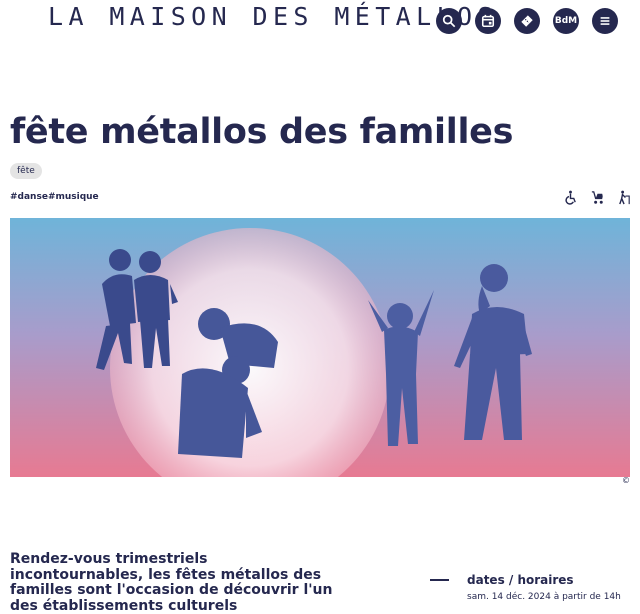 Image resolution: width=640 pixels, height=614 pixels. What do you see at coordinates (73, 197) in the screenshot?
I see `hashtag-musique: #musique` at bounding box center [73, 197].